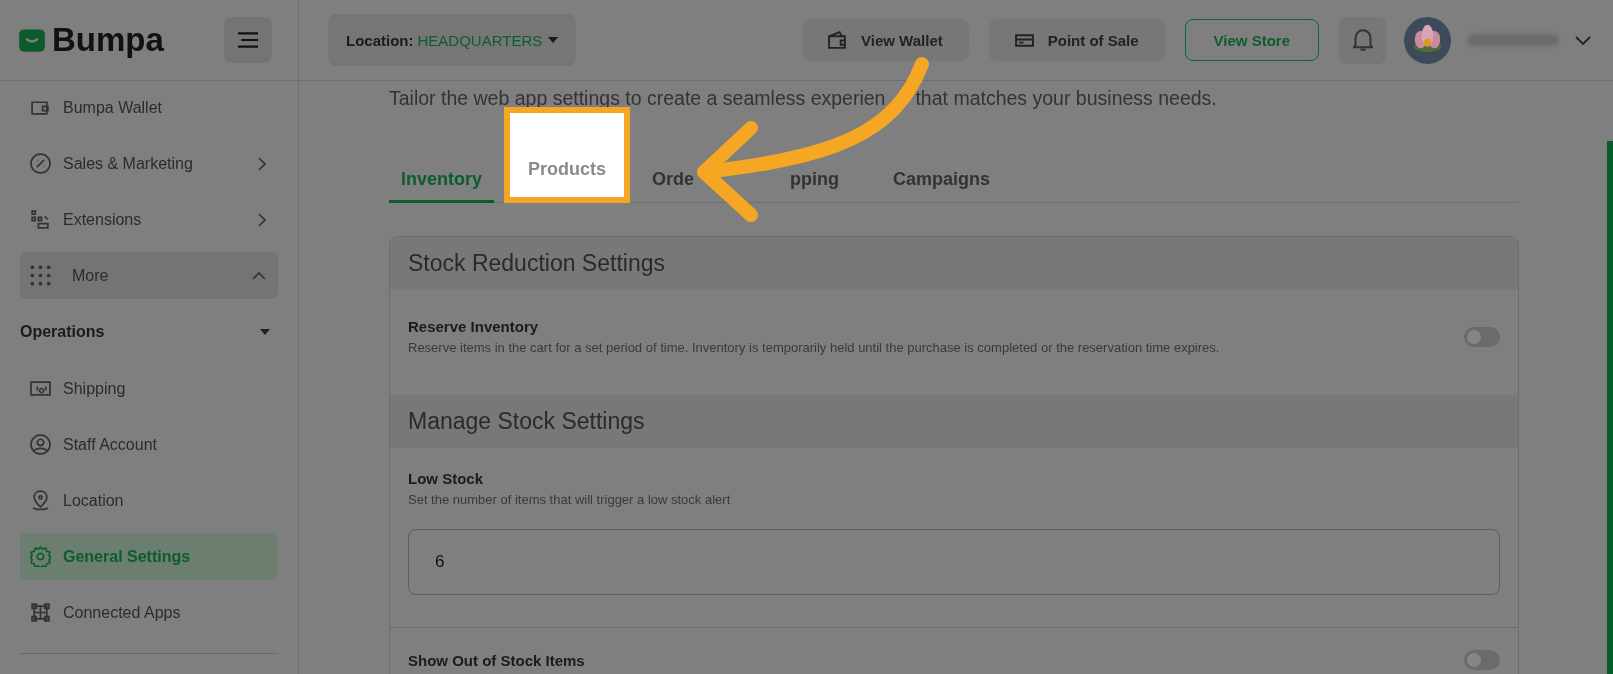 This screenshot has width=1613, height=674. What do you see at coordinates (127, 556) in the screenshot?
I see `sidebar-label: General Settings` at bounding box center [127, 556].